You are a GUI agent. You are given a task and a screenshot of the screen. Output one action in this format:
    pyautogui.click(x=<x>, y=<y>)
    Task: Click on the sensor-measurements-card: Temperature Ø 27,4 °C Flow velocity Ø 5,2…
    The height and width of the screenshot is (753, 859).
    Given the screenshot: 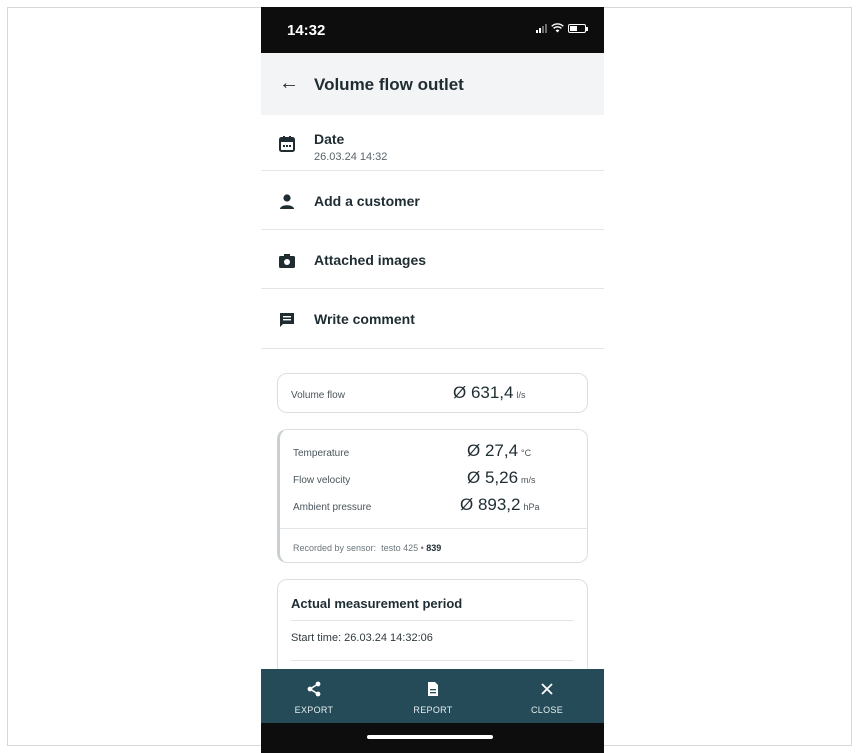 What is the action you would take?
    pyautogui.click(x=432, y=496)
    